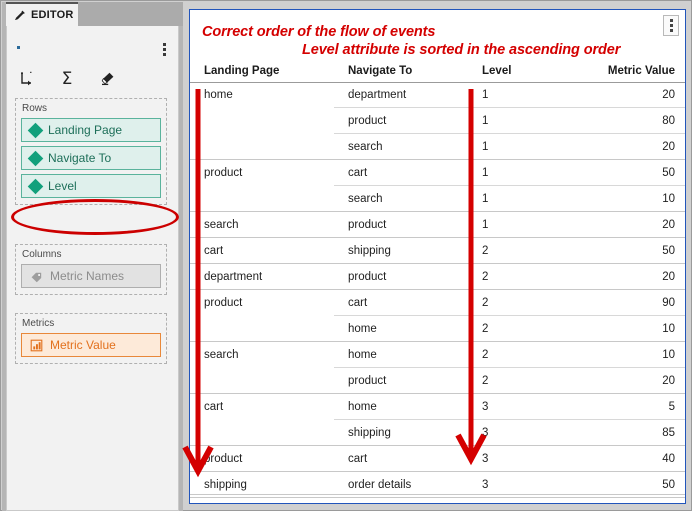  I want to click on shelf-item-navigate-to: Navigate To, so click(91, 158).